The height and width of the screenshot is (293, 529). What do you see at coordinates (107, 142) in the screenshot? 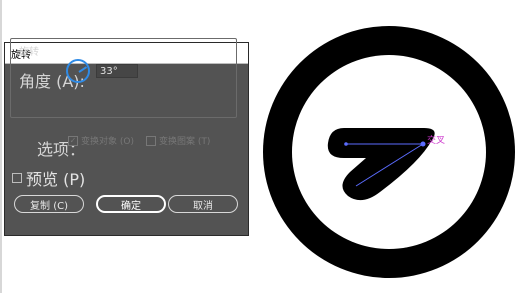
I see `transform-objects-label: 变换对象 (O)` at bounding box center [107, 142].